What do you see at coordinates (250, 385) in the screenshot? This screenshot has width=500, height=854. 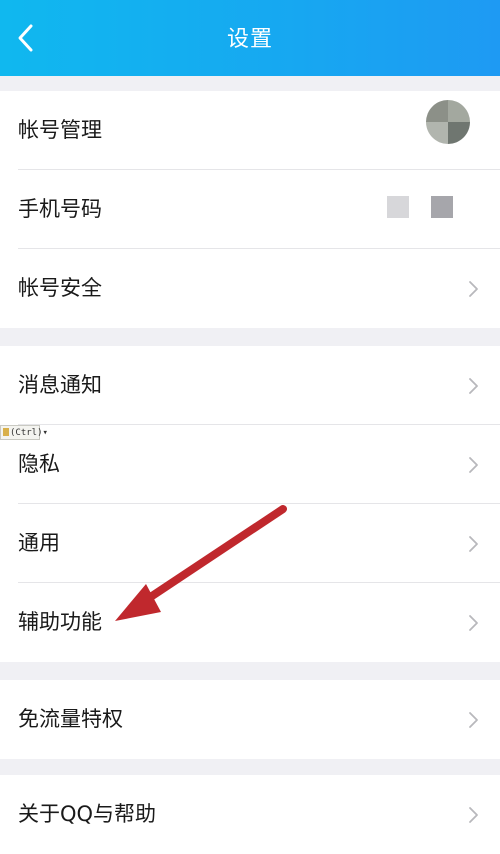 I see `settings-item-notifications: 消息通知` at bounding box center [250, 385].